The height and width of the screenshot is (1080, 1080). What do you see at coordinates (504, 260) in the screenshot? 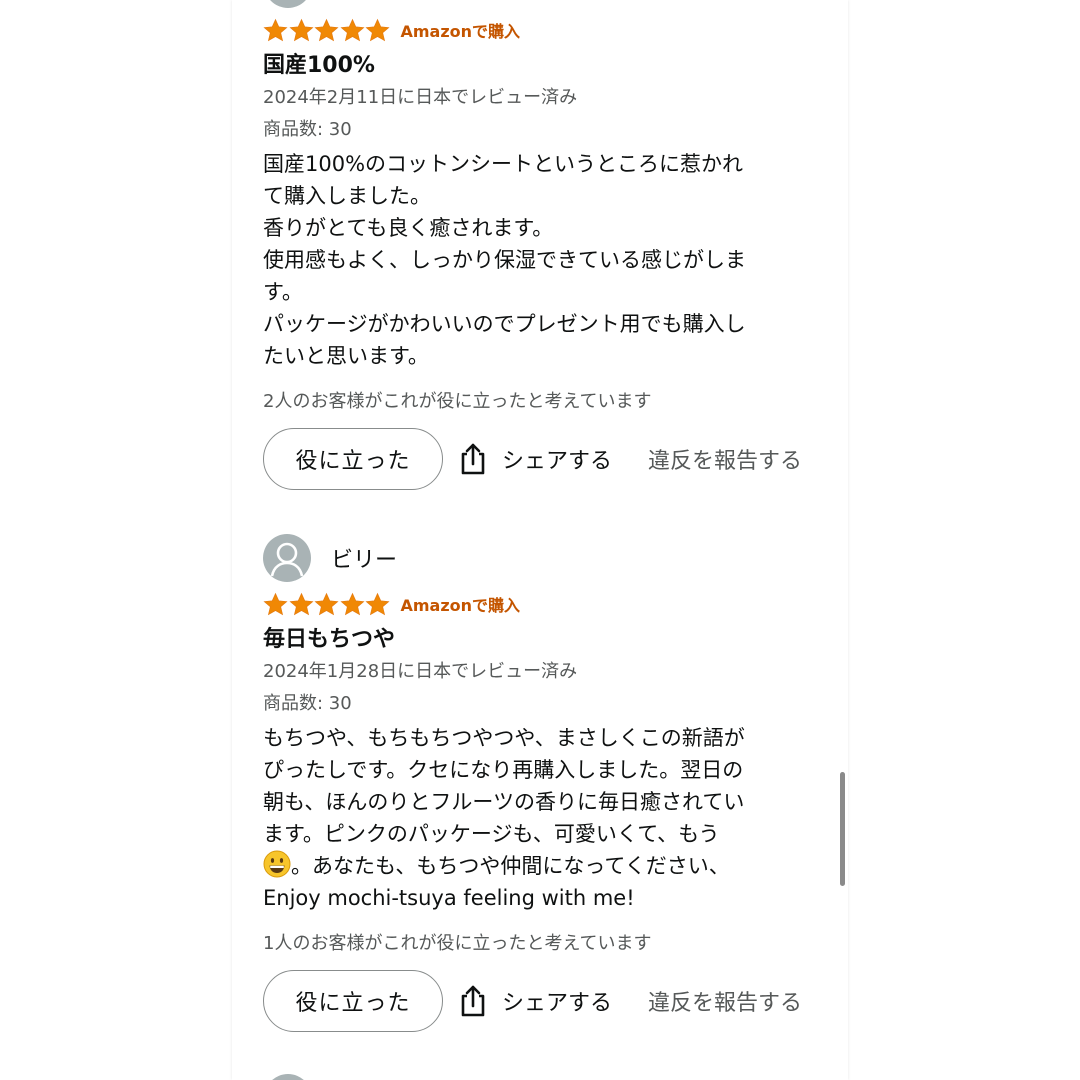
I see `review-body-line: 使用感もよく、しっかり保湿できている感じがしま` at bounding box center [504, 260].